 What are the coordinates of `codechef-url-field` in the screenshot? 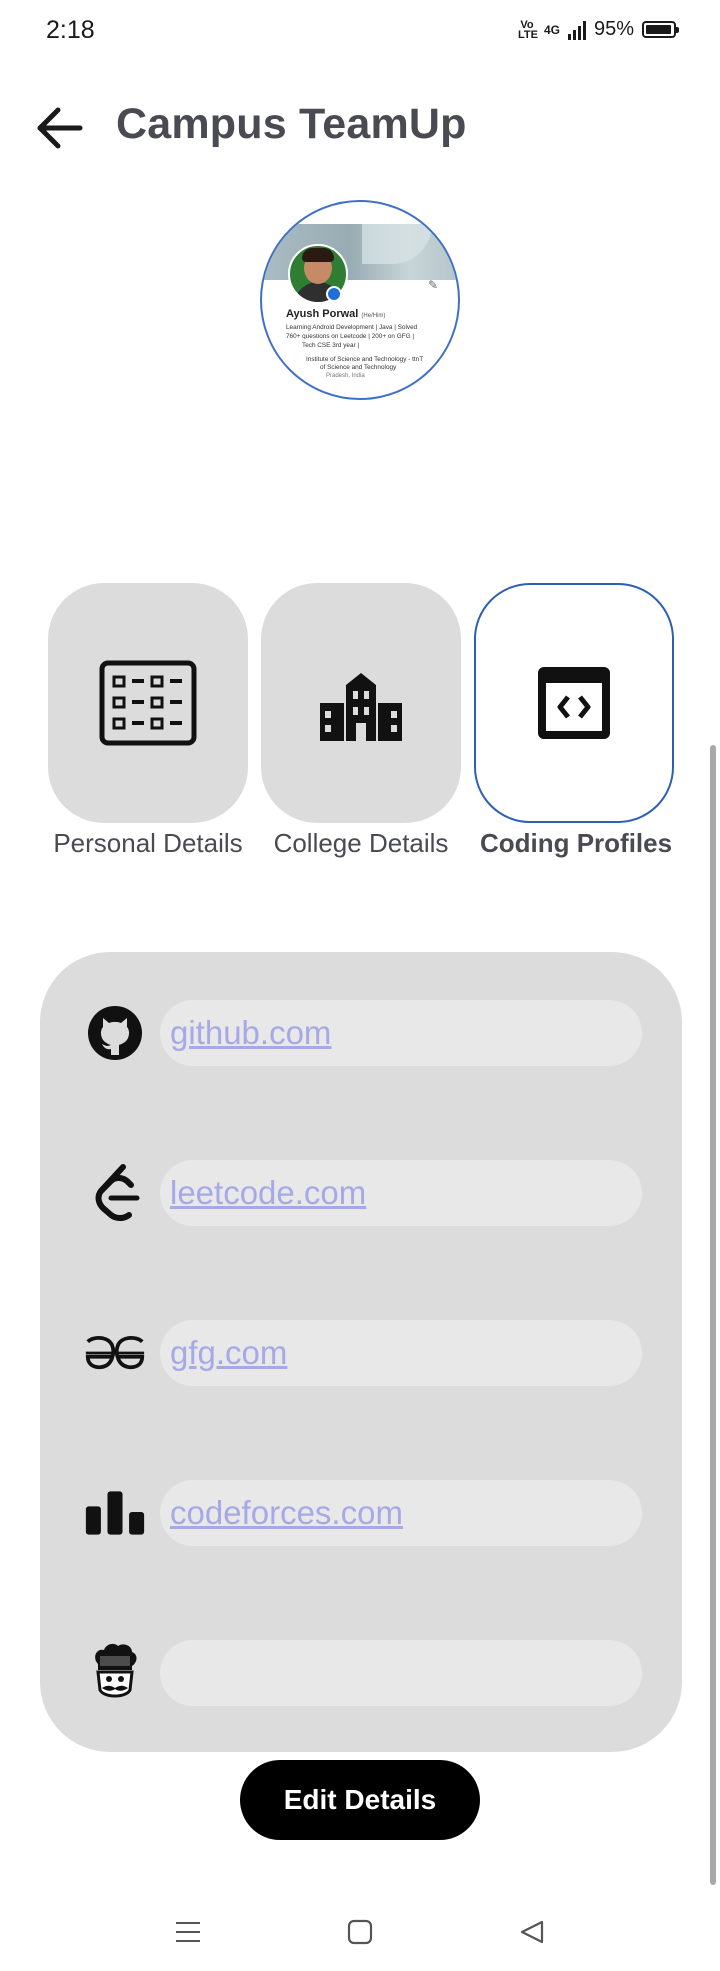 It's located at (401, 1673).